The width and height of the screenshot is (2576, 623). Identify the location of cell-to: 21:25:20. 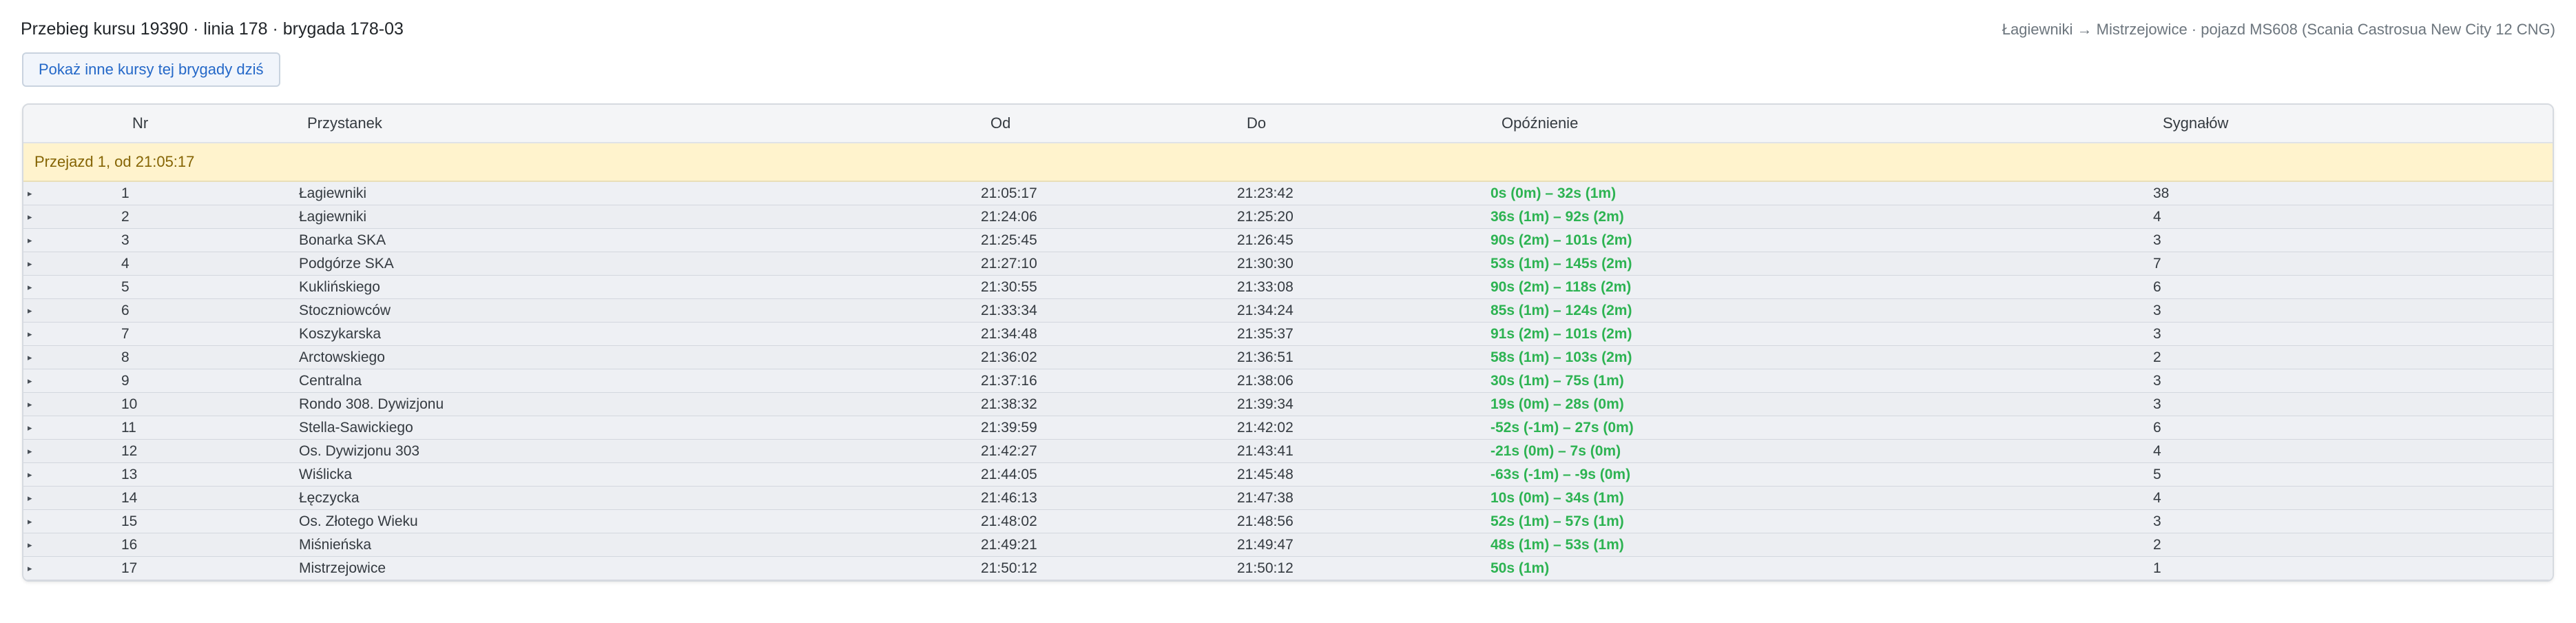
(1265, 217).